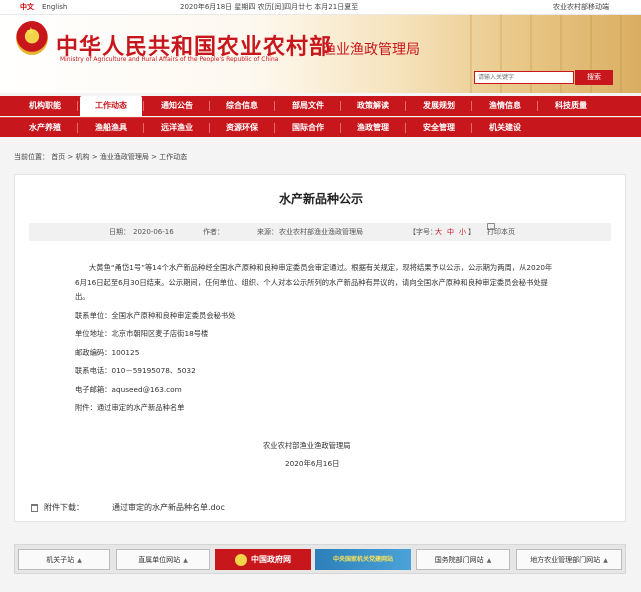  What do you see at coordinates (501, 232) in the screenshot?
I see `print-label: 打印本页` at bounding box center [501, 232].